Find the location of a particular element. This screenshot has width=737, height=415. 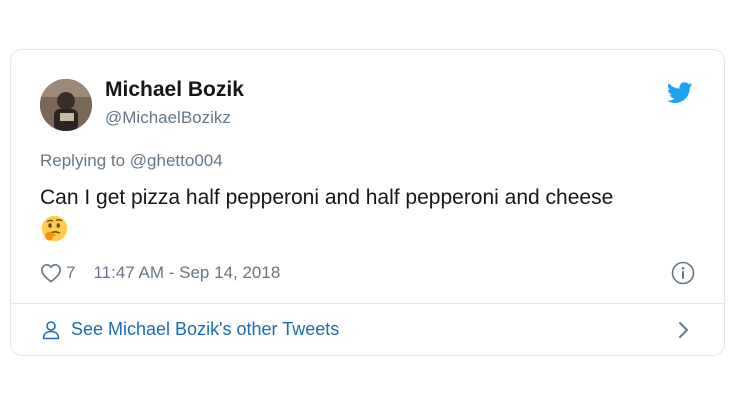

see-other-tweets-label: See Michael Bozik's other Tweets is located at coordinates (205, 329).